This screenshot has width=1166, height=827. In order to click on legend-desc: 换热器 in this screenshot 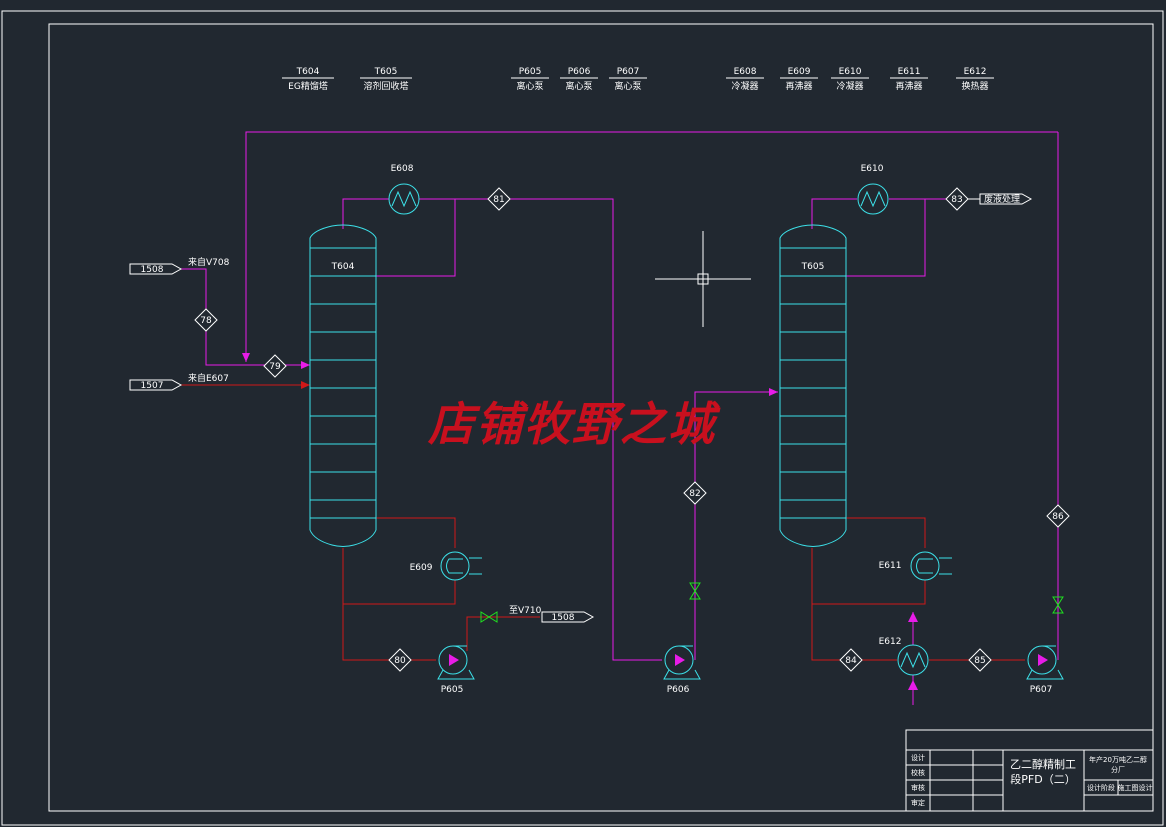, I will do `click(974, 86)`.